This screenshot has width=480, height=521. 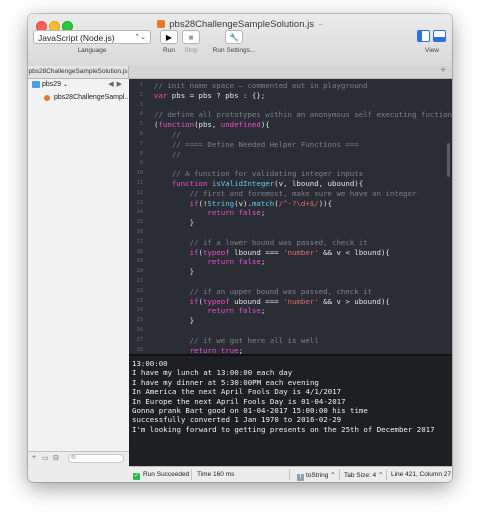 What do you see at coordinates (141, 114) in the screenshot?
I see `line-number: 4` at bounding box center [141, 114].